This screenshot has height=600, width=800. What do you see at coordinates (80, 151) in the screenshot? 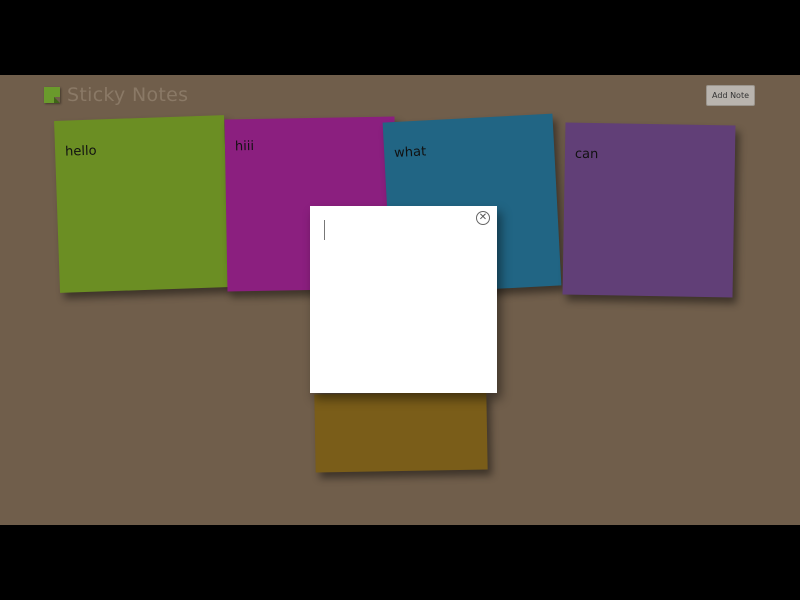
I see `note-text: hello` at bounding box center [80, 151].